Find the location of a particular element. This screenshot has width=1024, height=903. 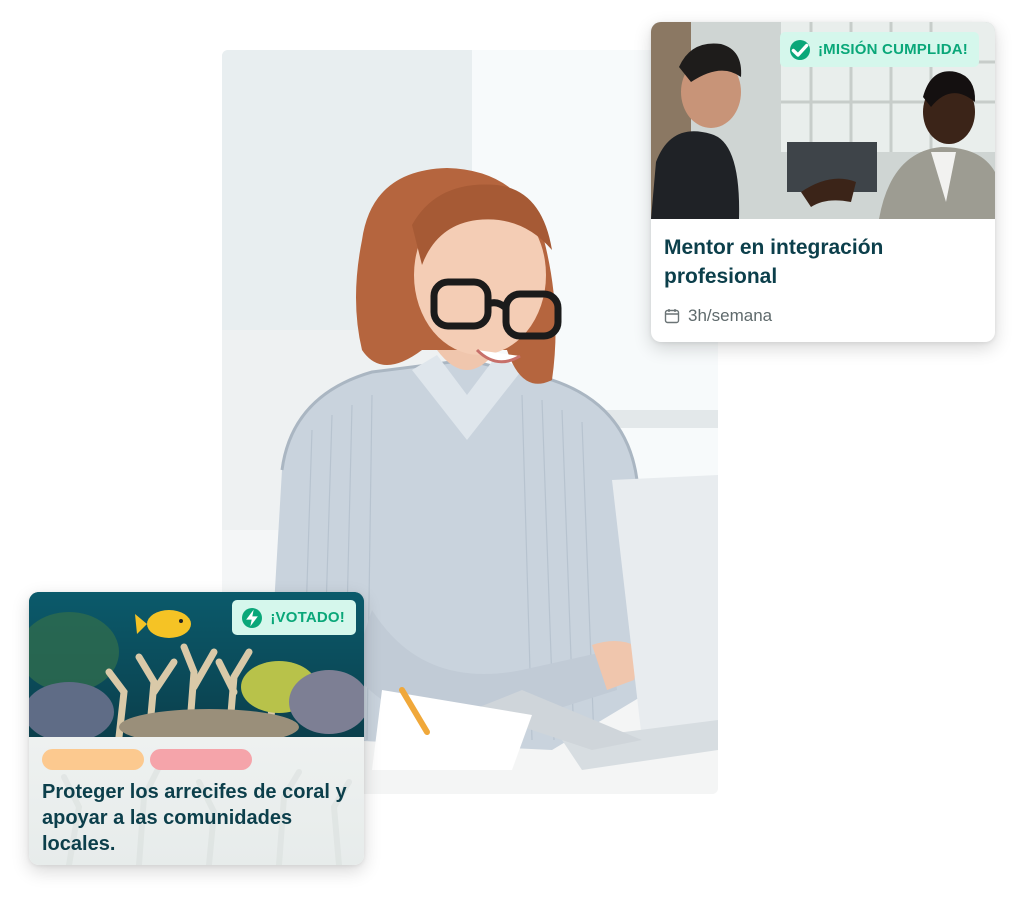

mission-schedule: 3h/semana is located at coordinates (823, 316).